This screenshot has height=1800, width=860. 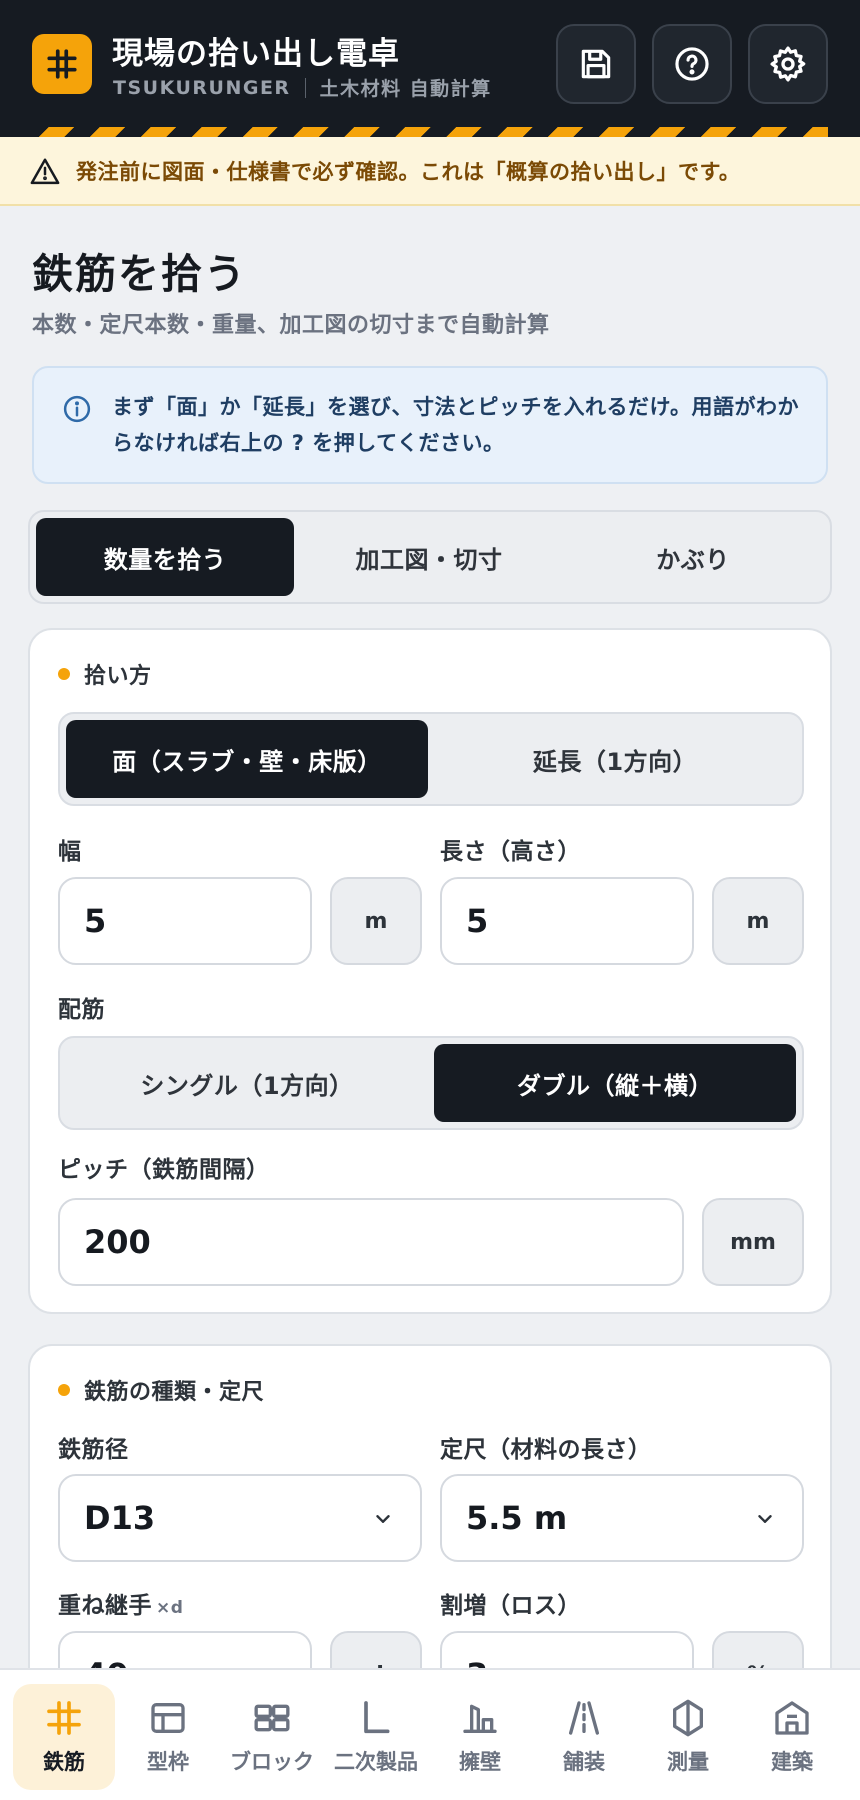 What do you see at coordinates (376, 1762) in the screenshot?
I see `nav-label: 二次製品` at bounding box center [376, 1762].